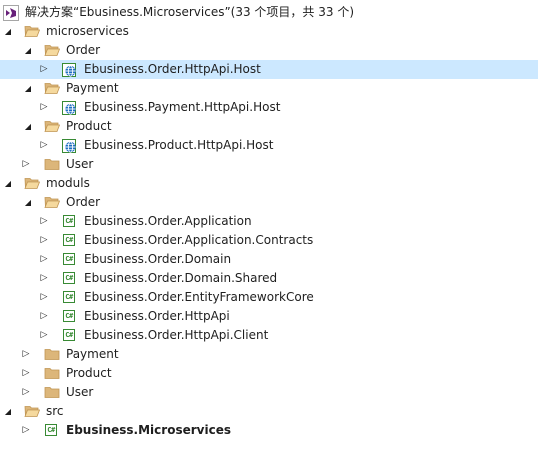 This screenshot has height=463, width=538. Describe the element at coordinates (269, 164) in the screenshot. I see `tree-item-user: ▷ User` at that location.